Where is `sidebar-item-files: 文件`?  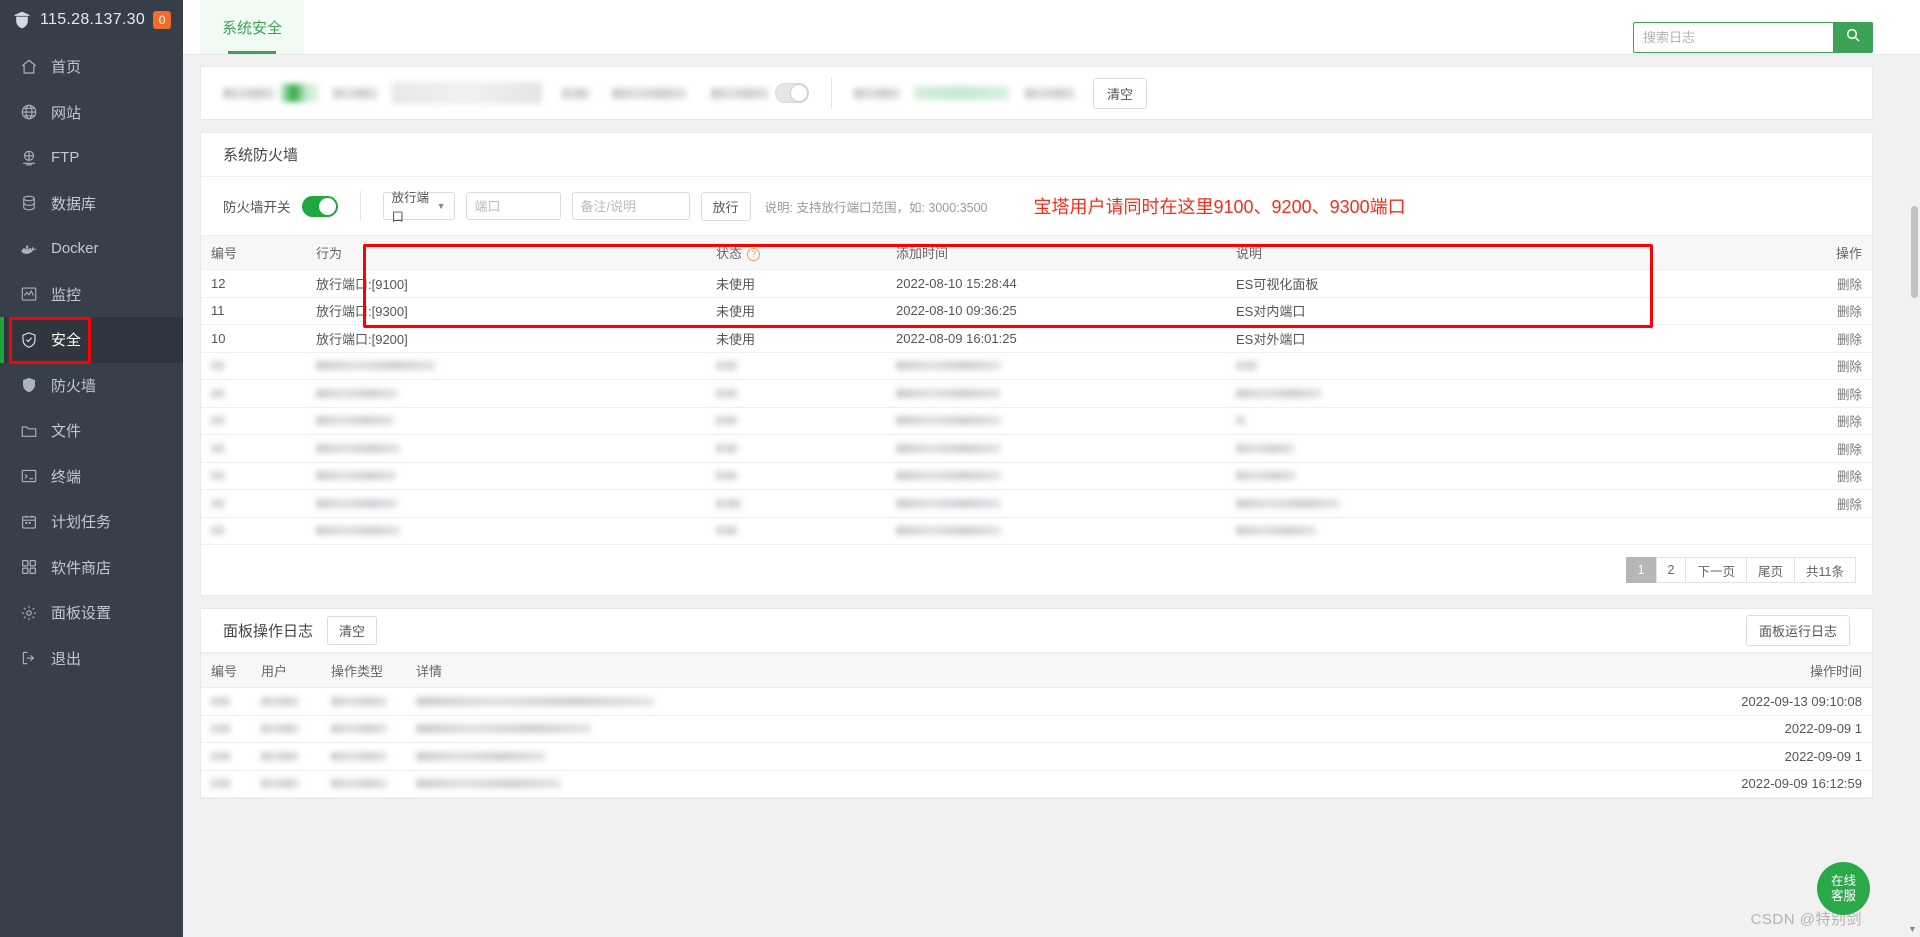
sidebar-item-files: 文件 is located at coordinates (91, 431).